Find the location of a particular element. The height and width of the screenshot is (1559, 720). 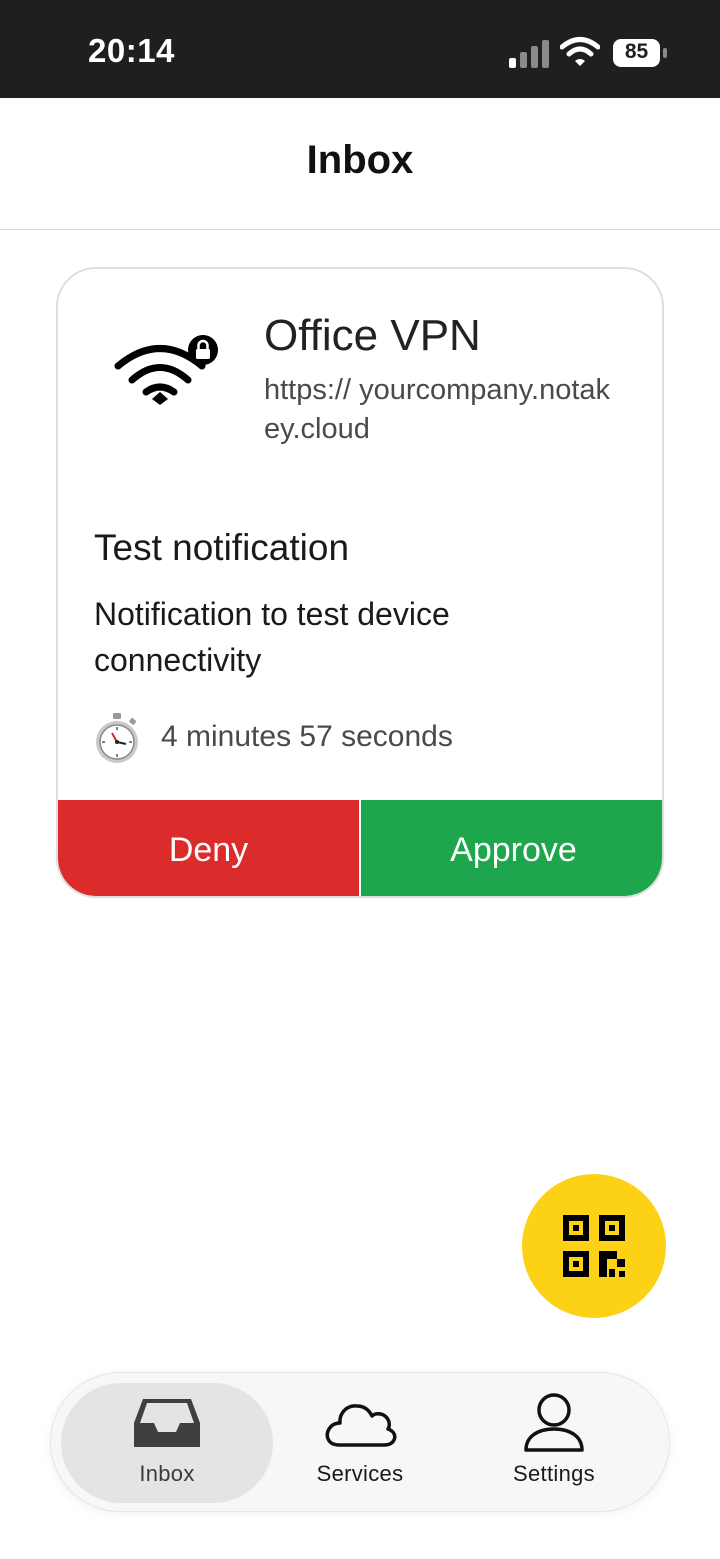

tab-bar: Inbox Services Settings is located at coordinates (360, 1442).